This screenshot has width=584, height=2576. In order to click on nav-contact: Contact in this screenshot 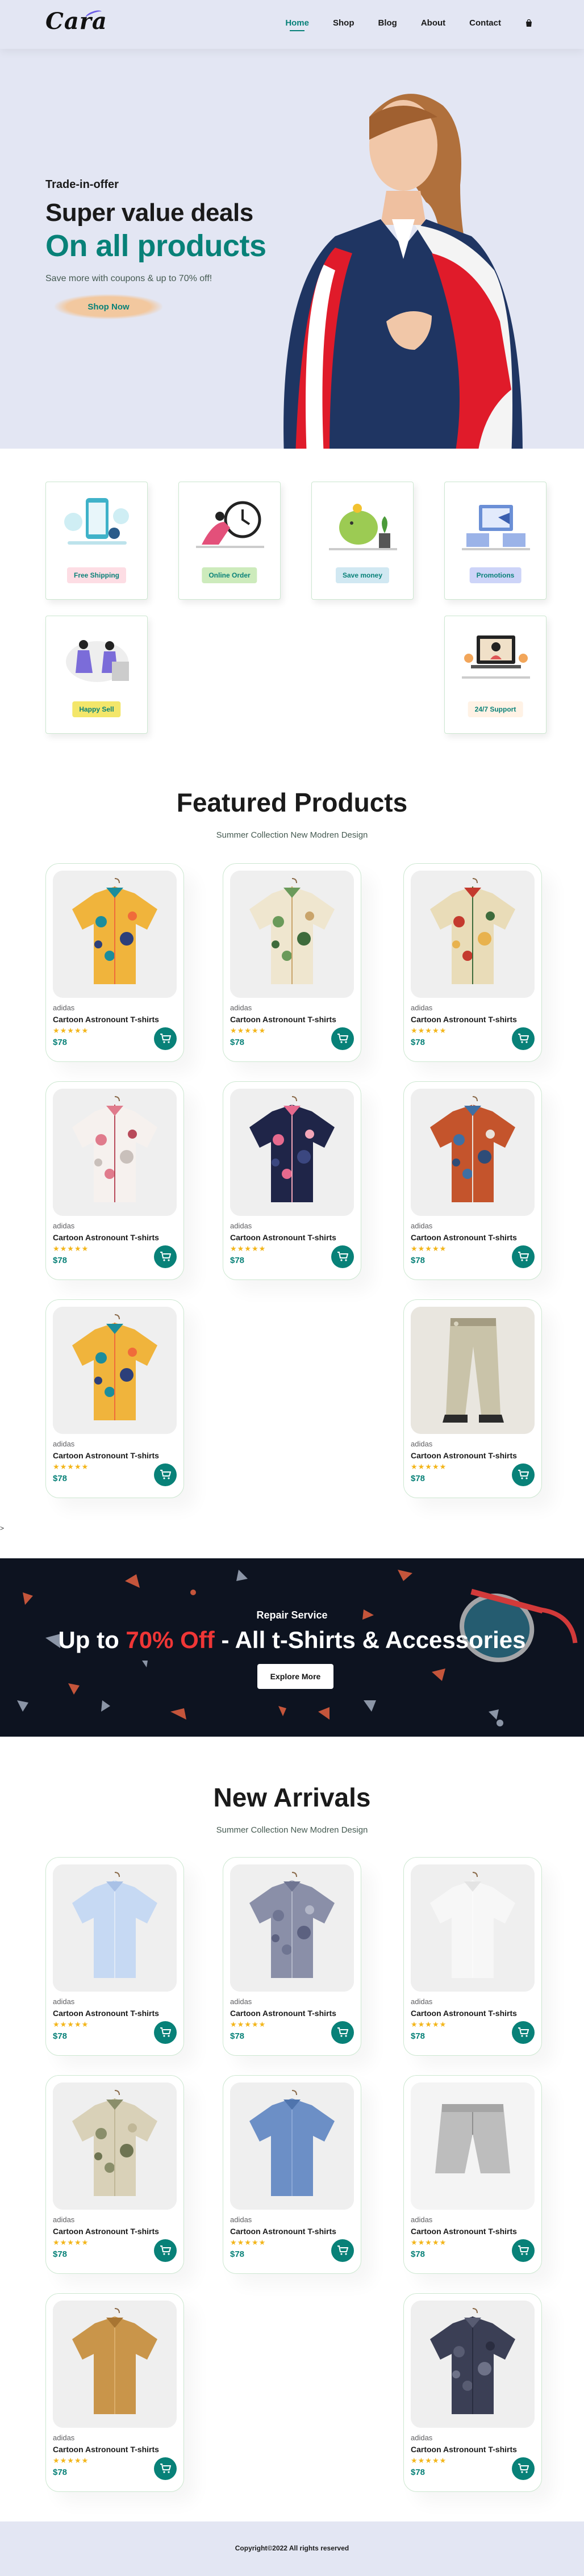, I will do `click(485, 23)`.